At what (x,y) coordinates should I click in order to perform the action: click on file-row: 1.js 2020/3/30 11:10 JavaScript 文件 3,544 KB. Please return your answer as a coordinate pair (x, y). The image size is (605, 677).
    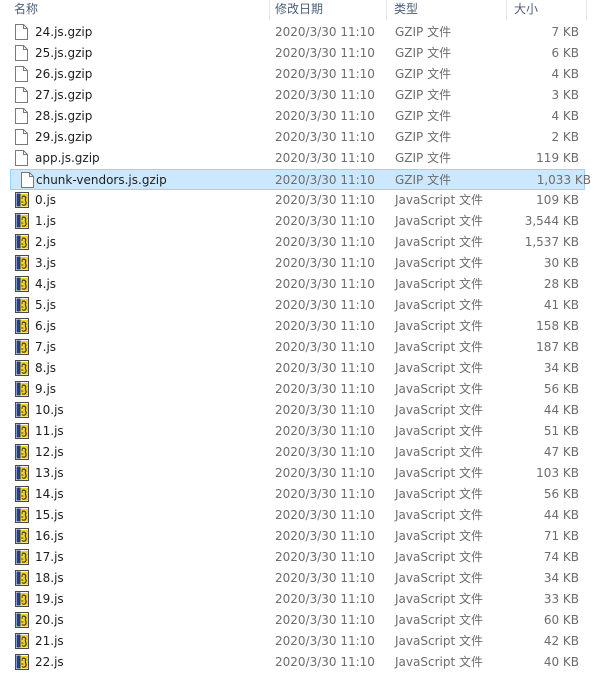
    Looking at the image, I should click on (302, 221).